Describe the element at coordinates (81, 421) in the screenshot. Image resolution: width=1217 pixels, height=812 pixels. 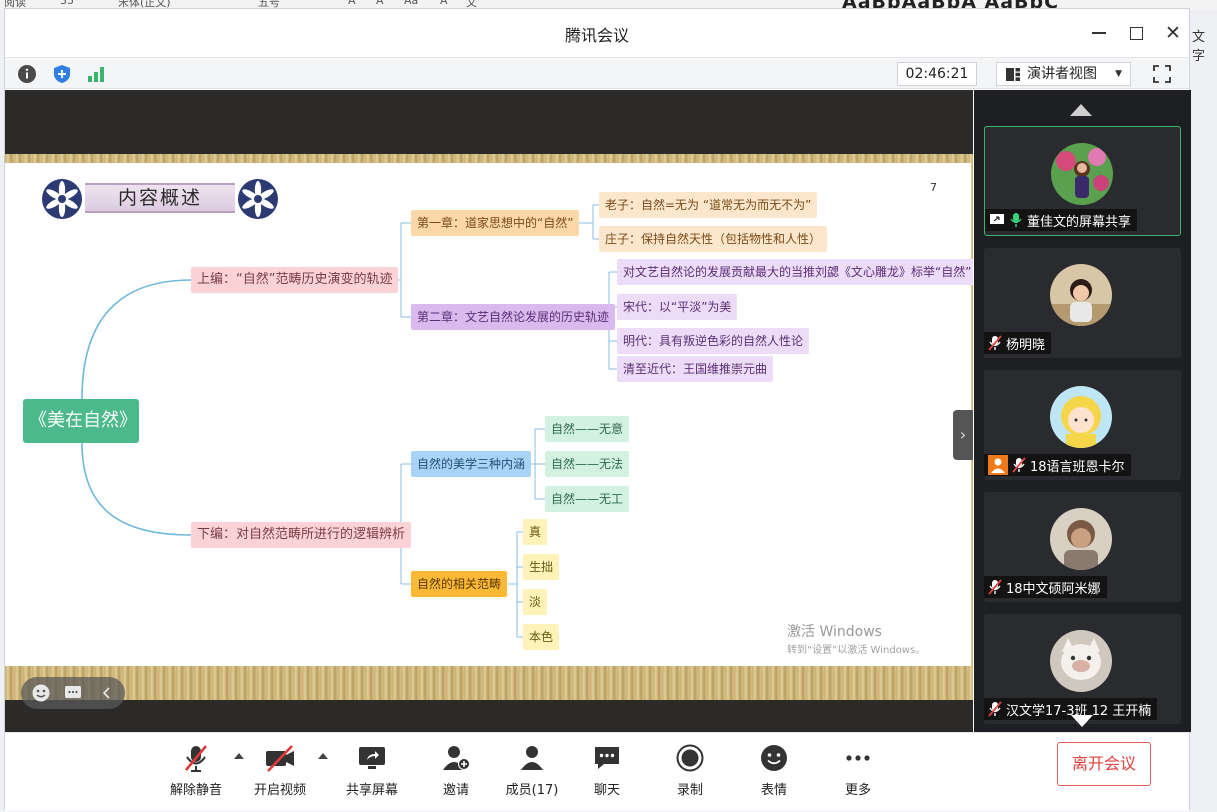
I see `mindmap-root: 《美在自然》` at that location.